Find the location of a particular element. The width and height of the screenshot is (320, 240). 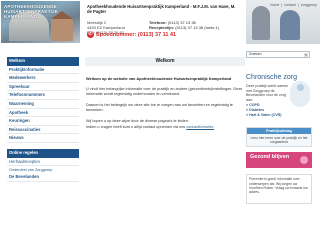

emergency-line: ✆ Spoednummer: (0113) 37 11 41 is located at coordinates (131, 34).